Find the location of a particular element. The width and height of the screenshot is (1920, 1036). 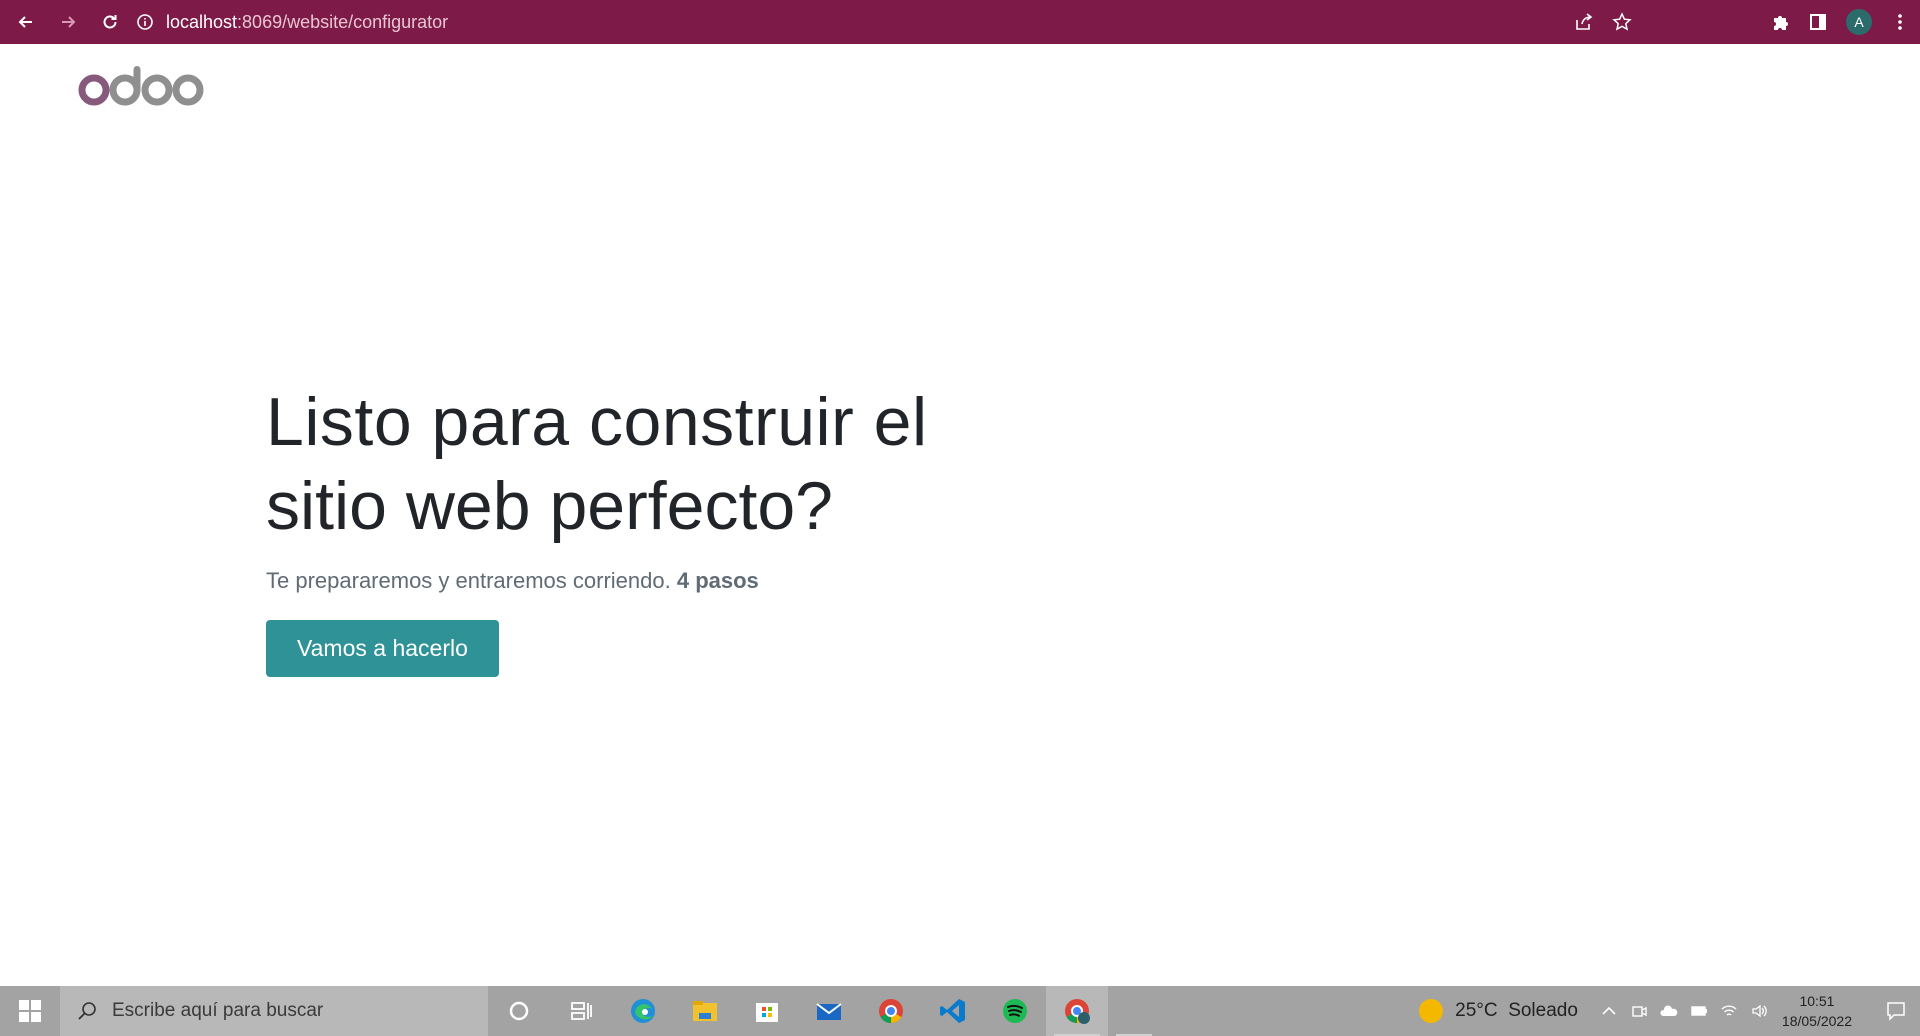

url-host: localhost is located at coordinates (202, 21).